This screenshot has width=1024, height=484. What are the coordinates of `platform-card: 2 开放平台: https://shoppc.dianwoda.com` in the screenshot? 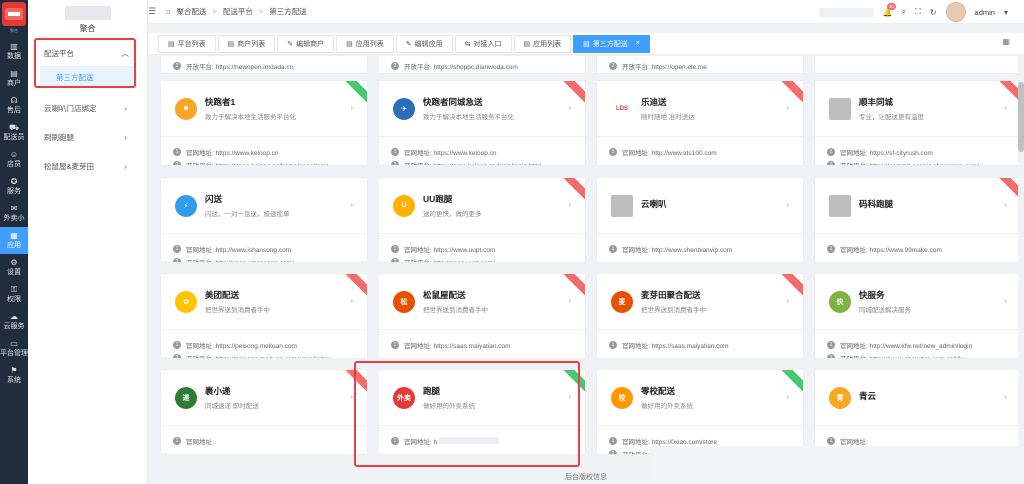 It's located at (482, 65).